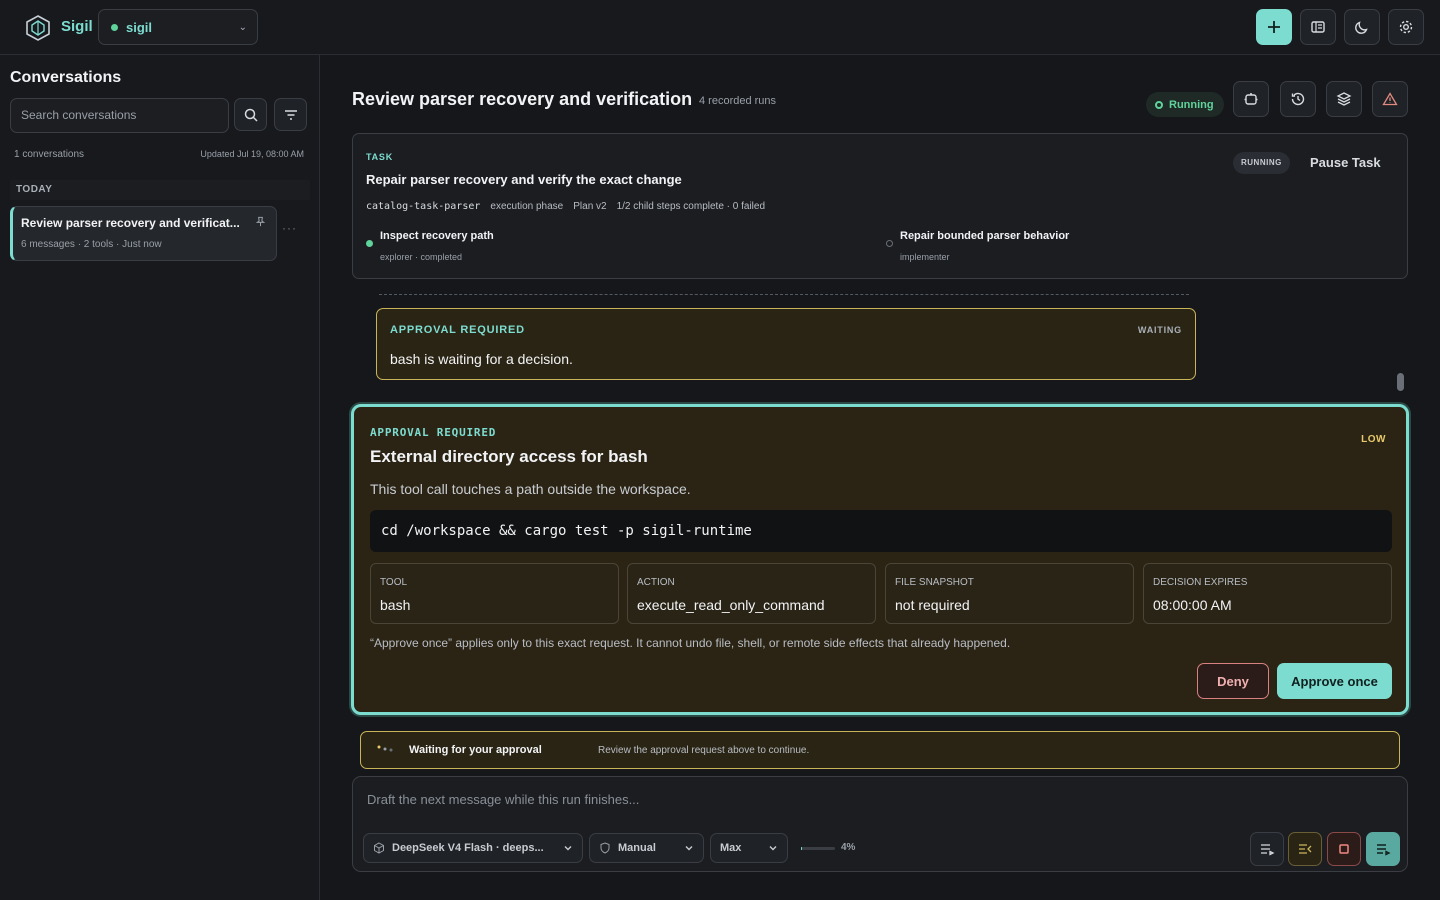  What do you see at coordinates (637, 848) in the screenshot?
I see `mode-label: Manual` at bounding box center [637, 848].